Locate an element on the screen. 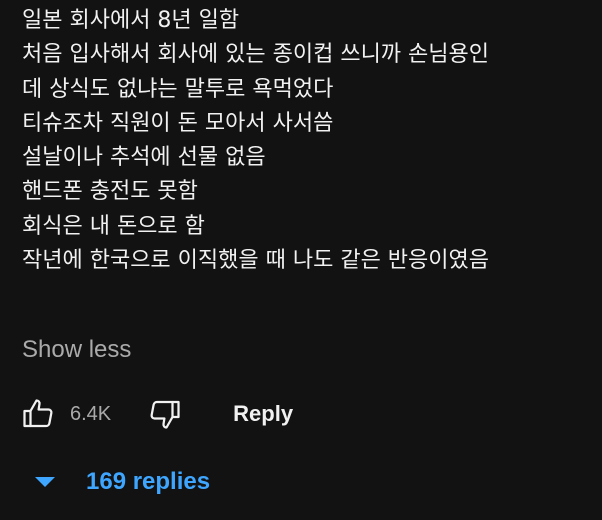 The width and height of the screenshot is (602, 520). comment-line: 설날이나 추석에 선물 없음 is located at coordinates (144, 158).